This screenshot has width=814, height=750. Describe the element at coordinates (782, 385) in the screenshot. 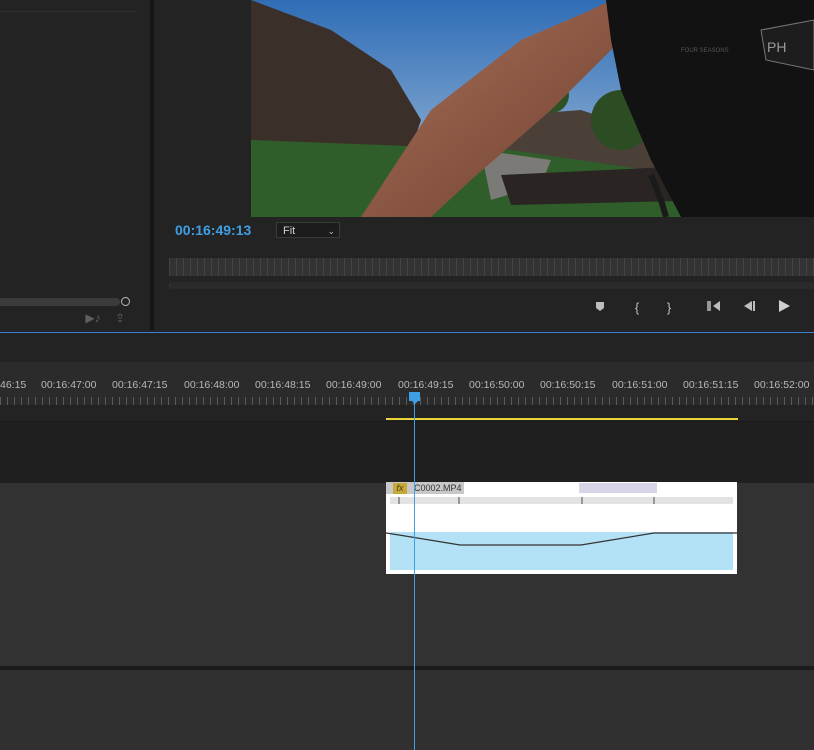

I see `ruler-tick-label: 00:16:52:00` at that location.